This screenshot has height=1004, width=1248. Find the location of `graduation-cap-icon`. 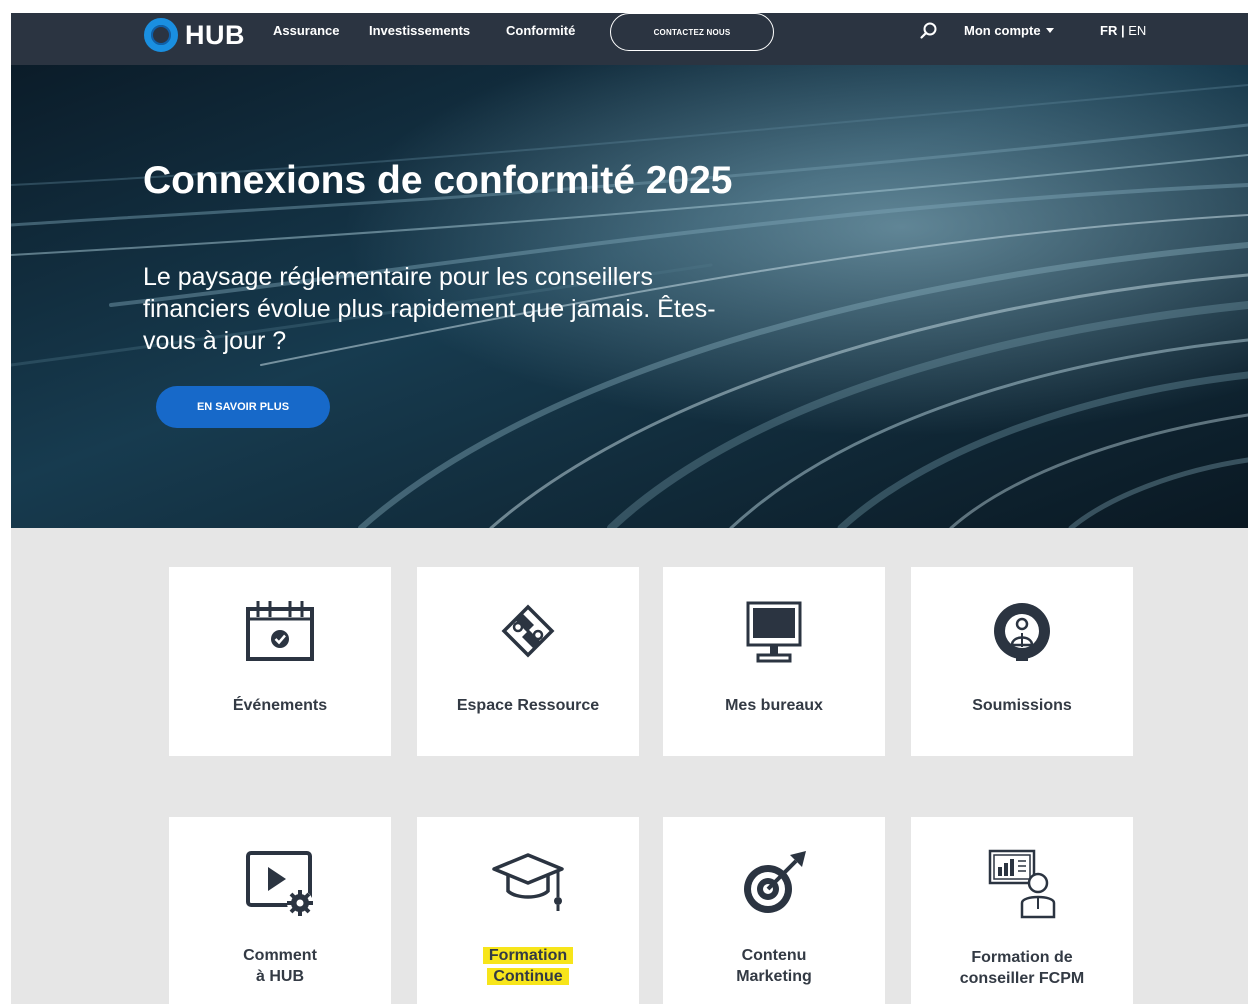

graduation-cap-icon is located at coordinates (528, 882).